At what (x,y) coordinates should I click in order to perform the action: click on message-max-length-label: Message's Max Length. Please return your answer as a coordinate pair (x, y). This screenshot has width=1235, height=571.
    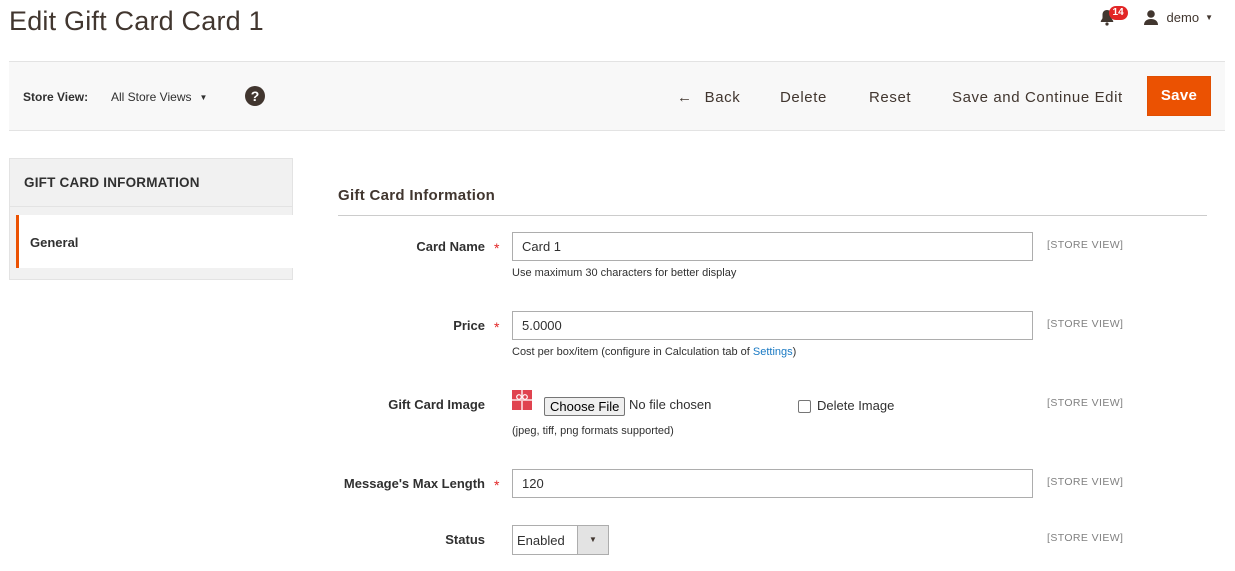
    Looking at the image, I should click on (414, 483).